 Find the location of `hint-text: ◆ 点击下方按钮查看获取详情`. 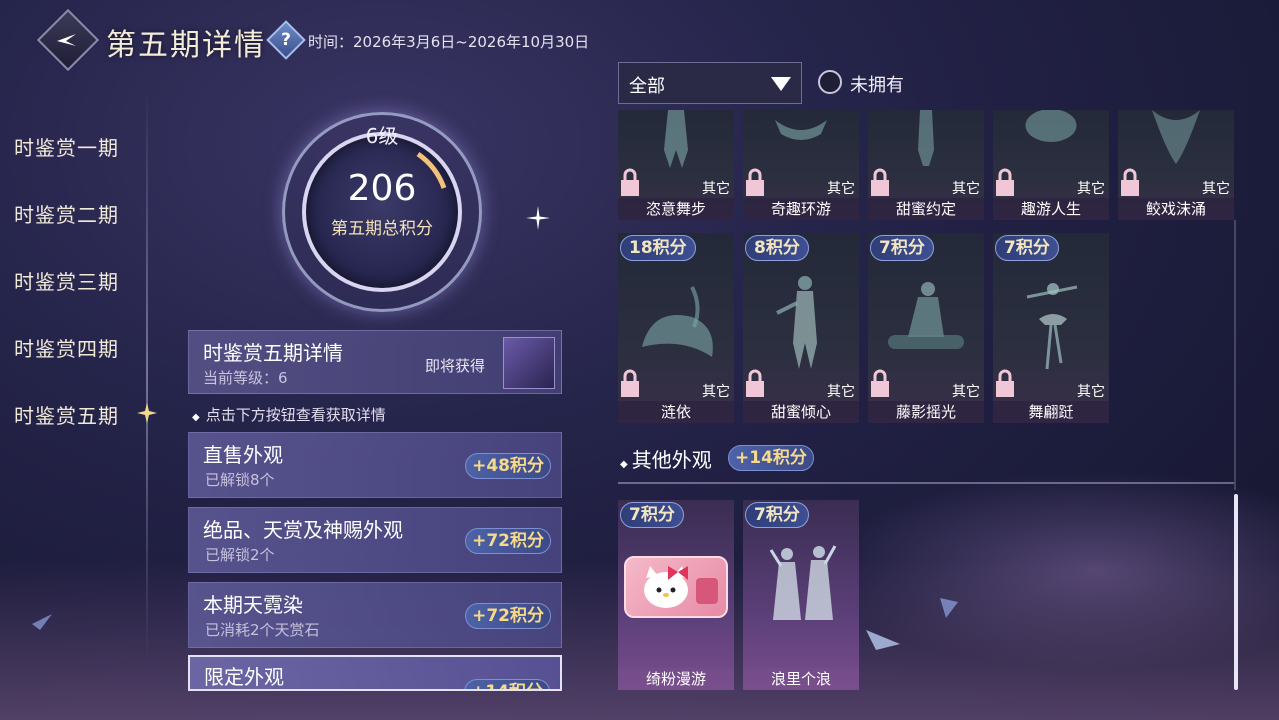

hint-text: ◆ 点击下方按钮查看获取详情 is located at coordinates (289, 414).